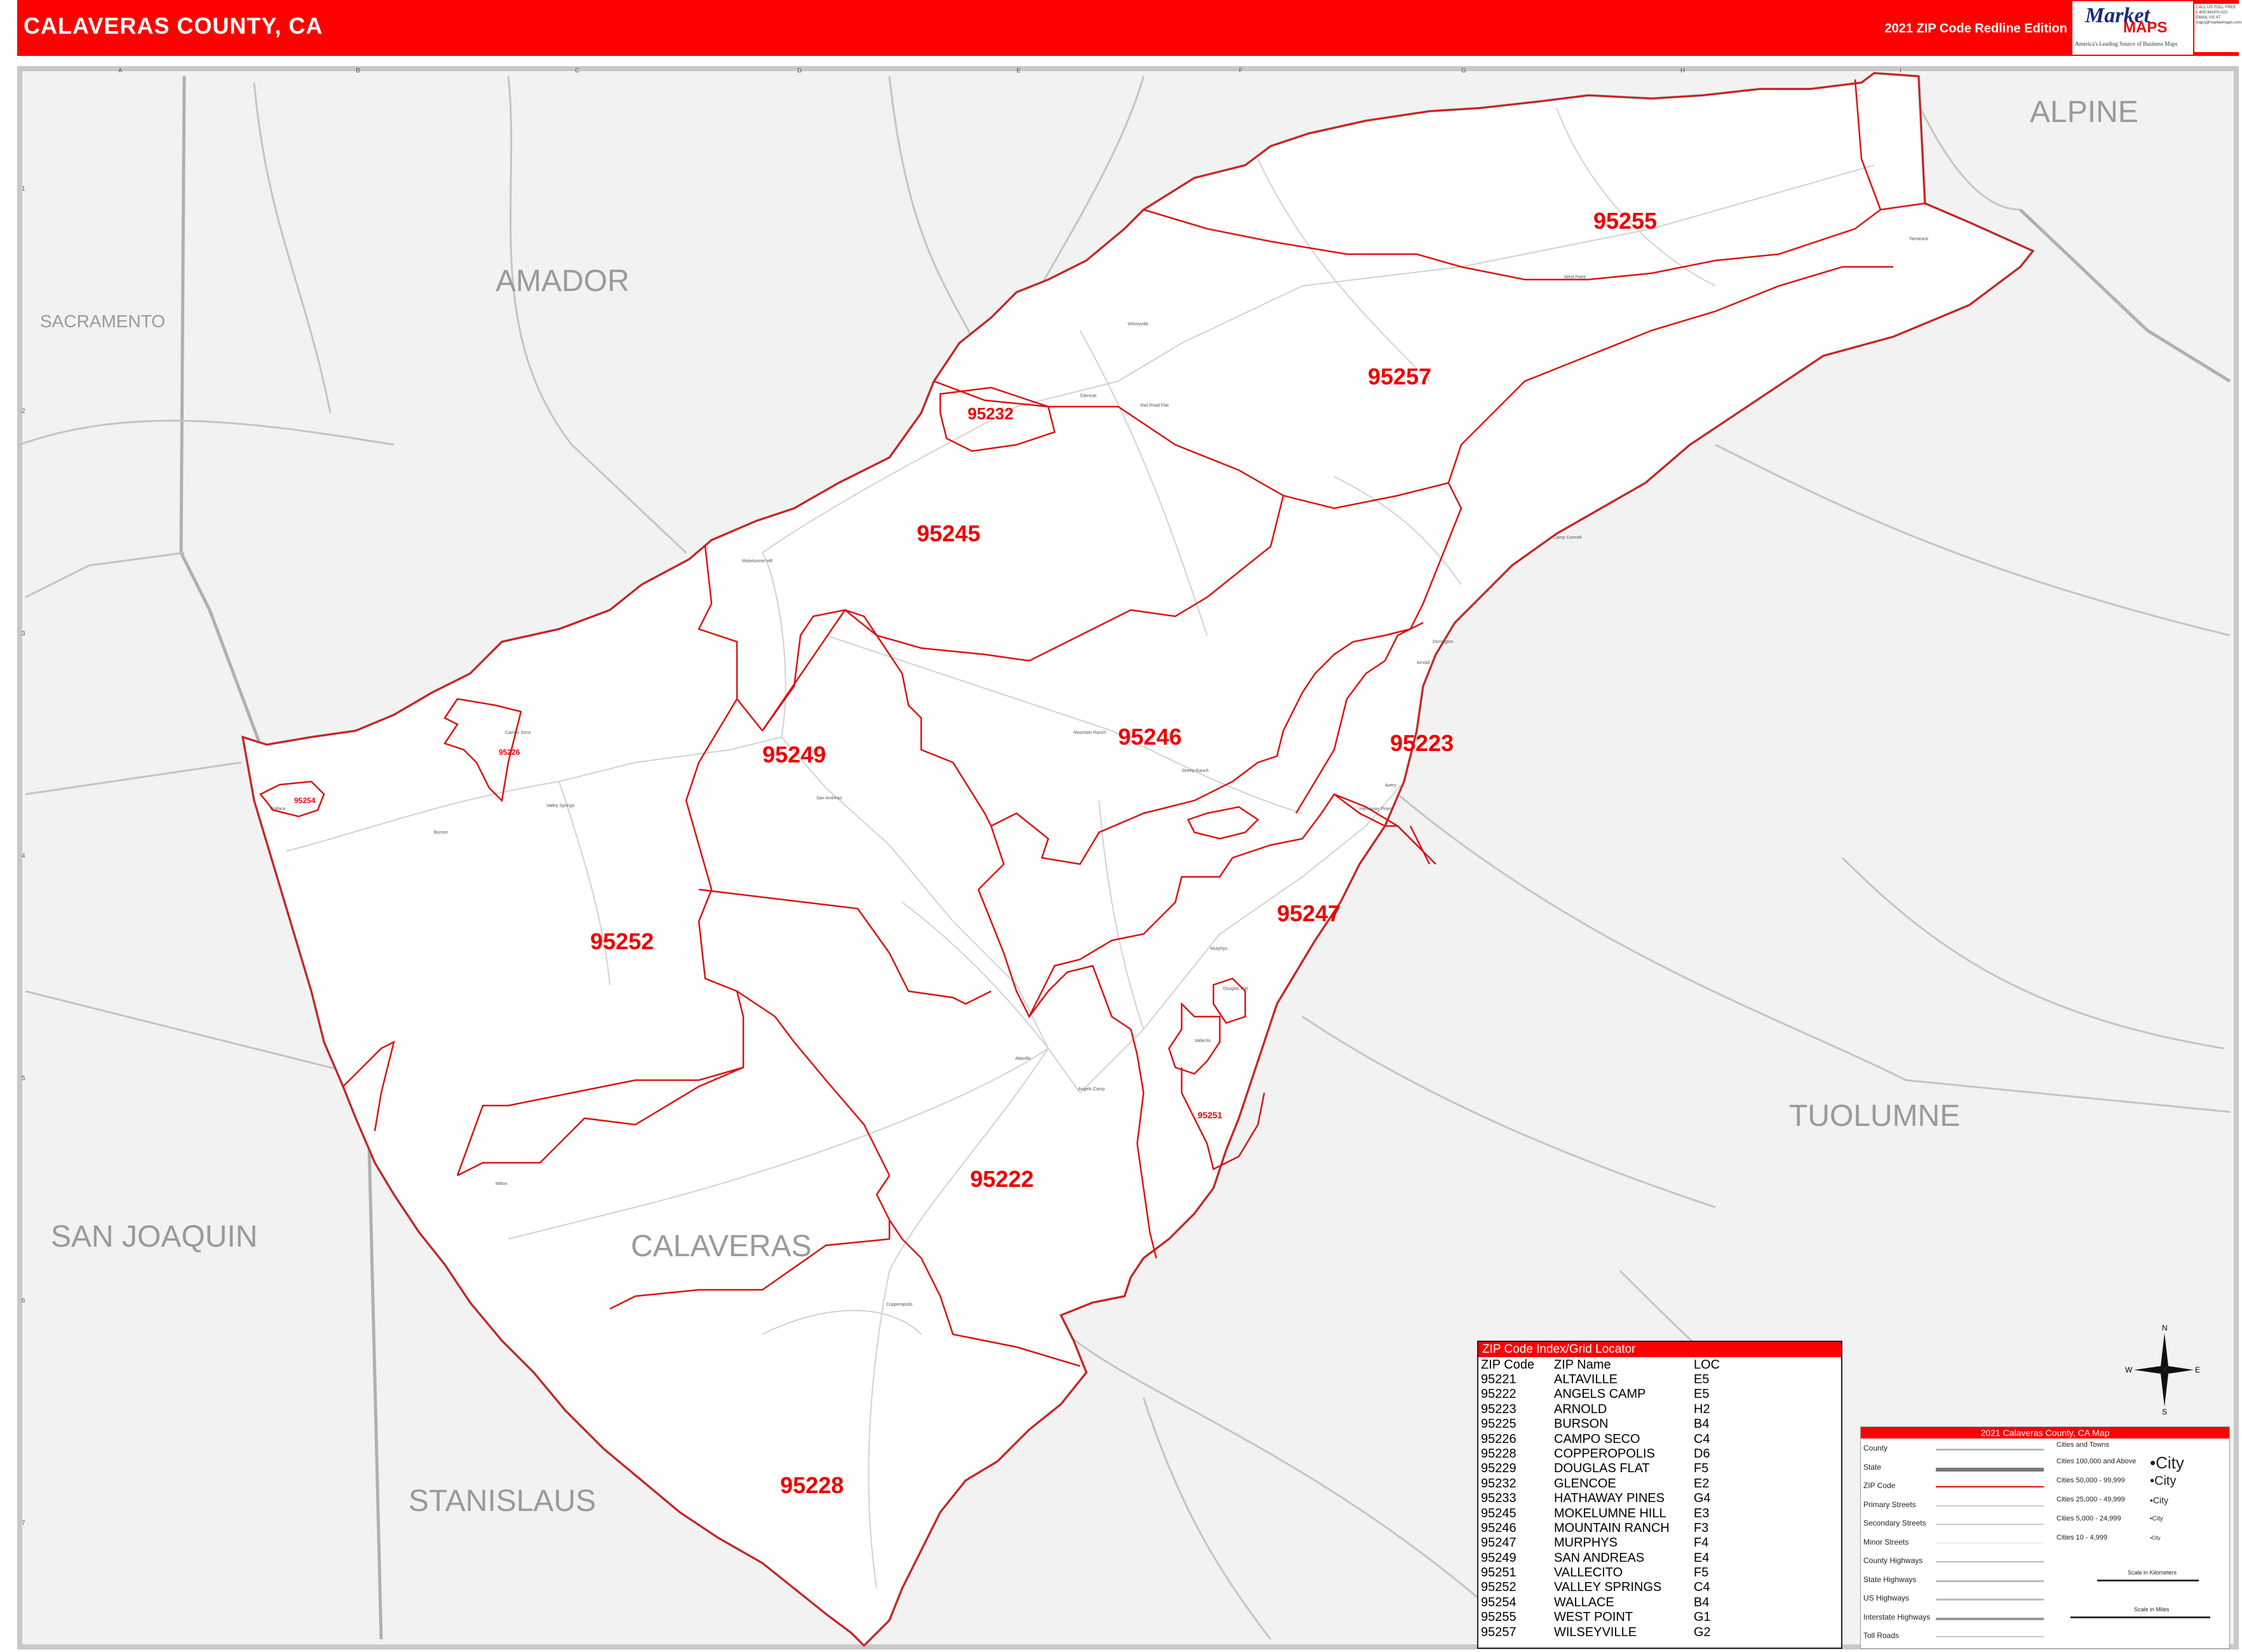 The height and width of the screenshot is (1652, 2242). Describe the element at coordinates (154, 1237) in the screenshot. I see `county-label-san-joaquin: SAN JOAQUIN` at that location.